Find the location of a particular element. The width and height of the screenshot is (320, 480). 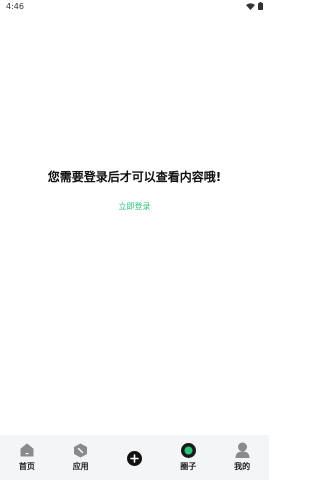

nav-item-circle: 圈子 is located at coordinates (188, 457).